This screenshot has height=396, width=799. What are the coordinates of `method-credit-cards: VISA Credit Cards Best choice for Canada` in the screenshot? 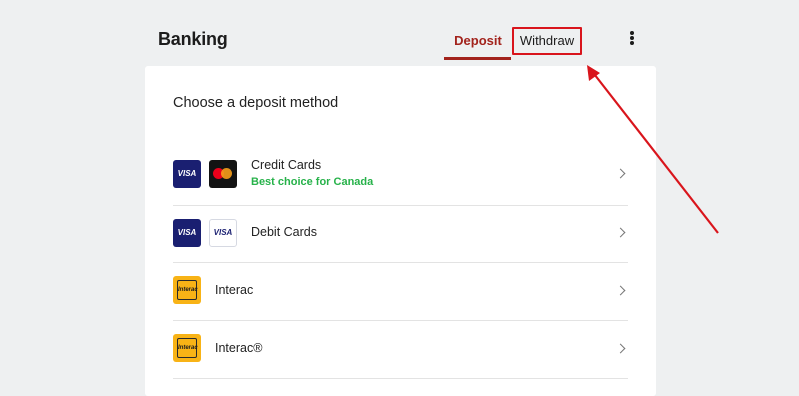 It's located at (400, 177).